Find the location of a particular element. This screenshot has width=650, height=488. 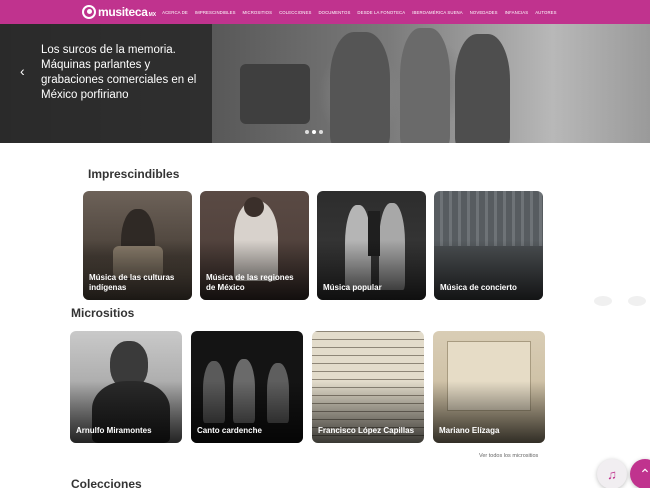

card-label: Mariano Elízaga is located at coordinates (469, 430).